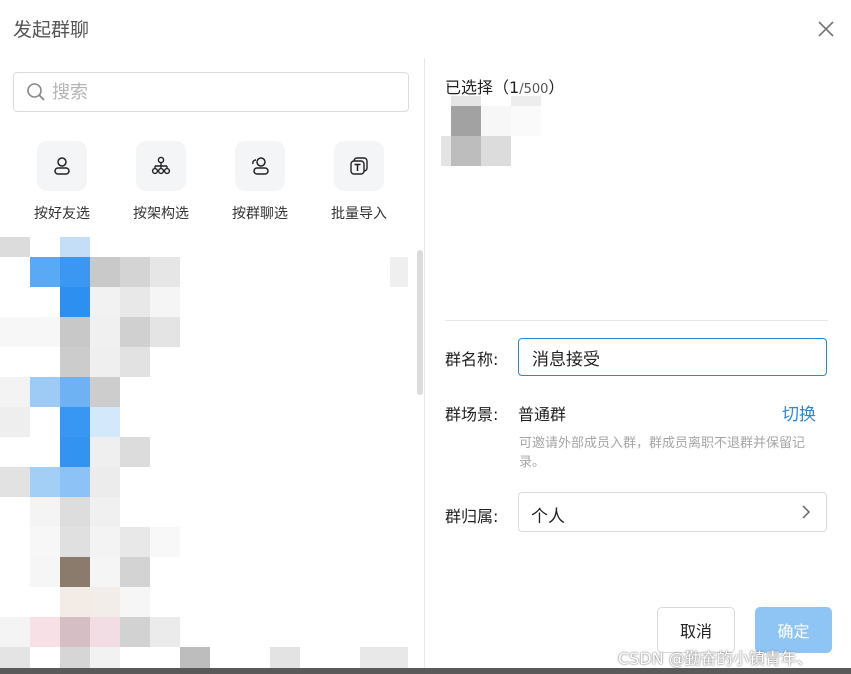  Describe the element at coordinates (359, 182) in the screenshot. I see `batch-import-button: 批量导入` at that location.